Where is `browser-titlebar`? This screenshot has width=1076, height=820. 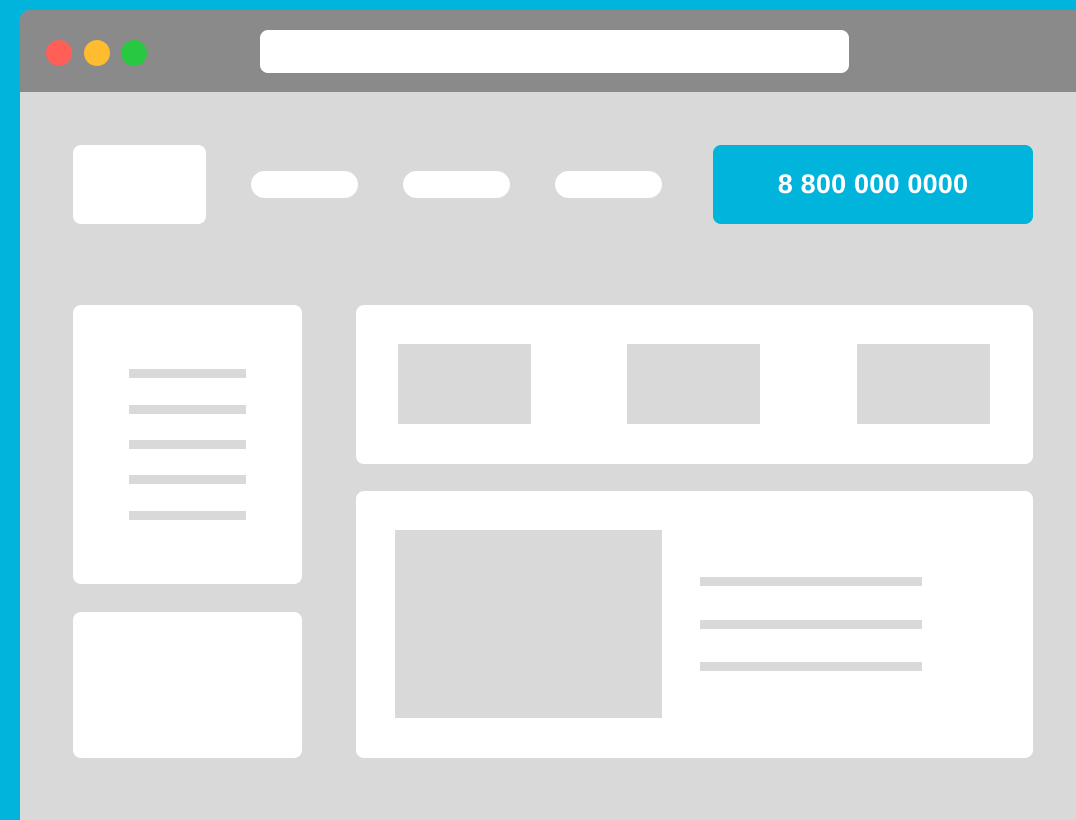
browser-titlebar is located at coordinates (548, 51).